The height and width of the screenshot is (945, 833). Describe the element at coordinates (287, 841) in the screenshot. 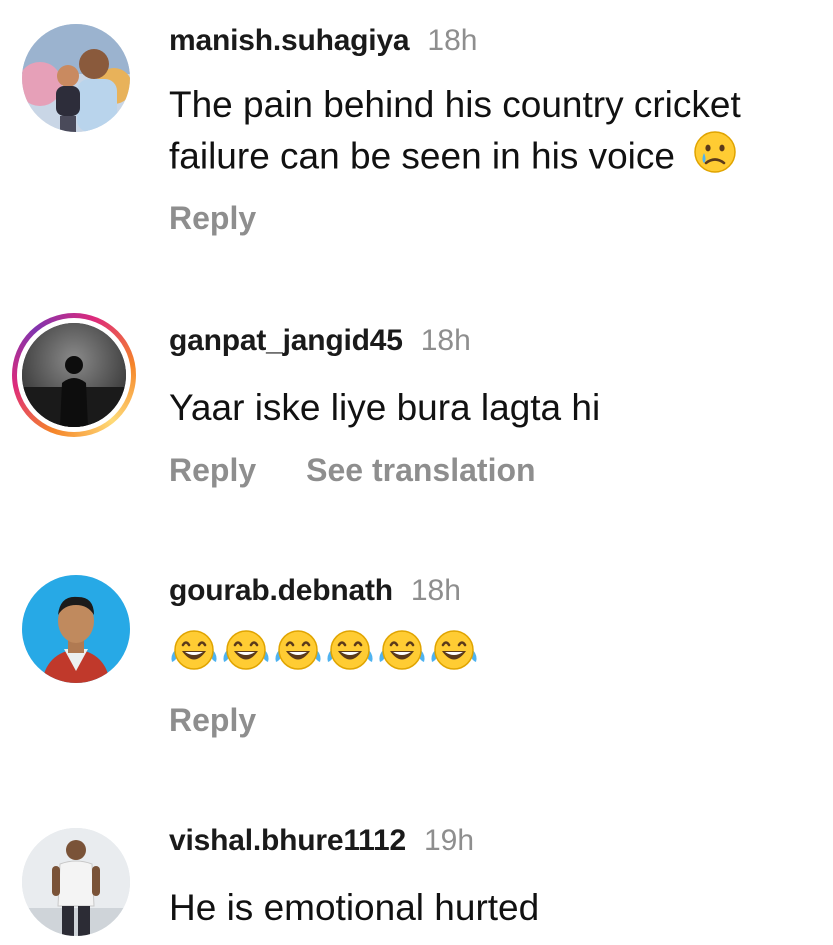

I see `username: vishal.bhure1112` at that location.